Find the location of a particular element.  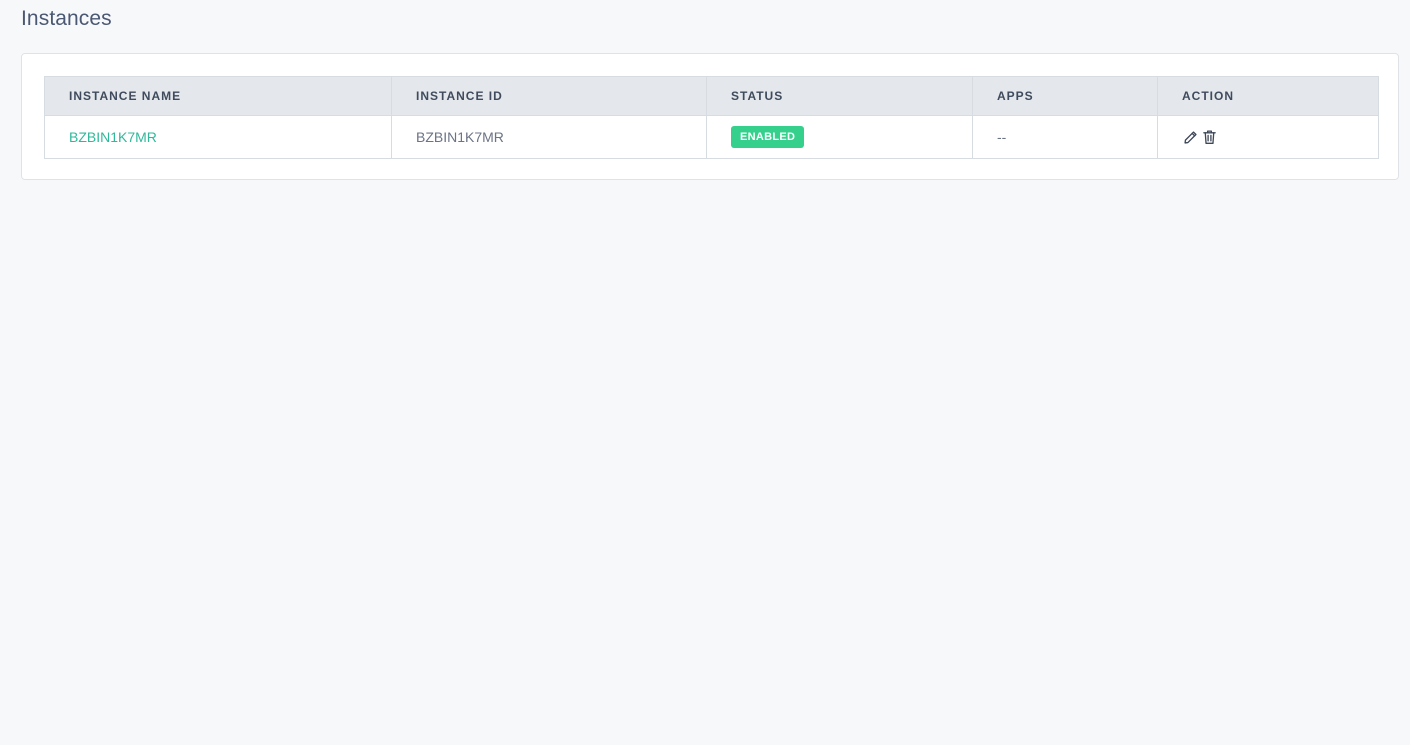

apps-cell: -- is located at coordinates (1065, 137).